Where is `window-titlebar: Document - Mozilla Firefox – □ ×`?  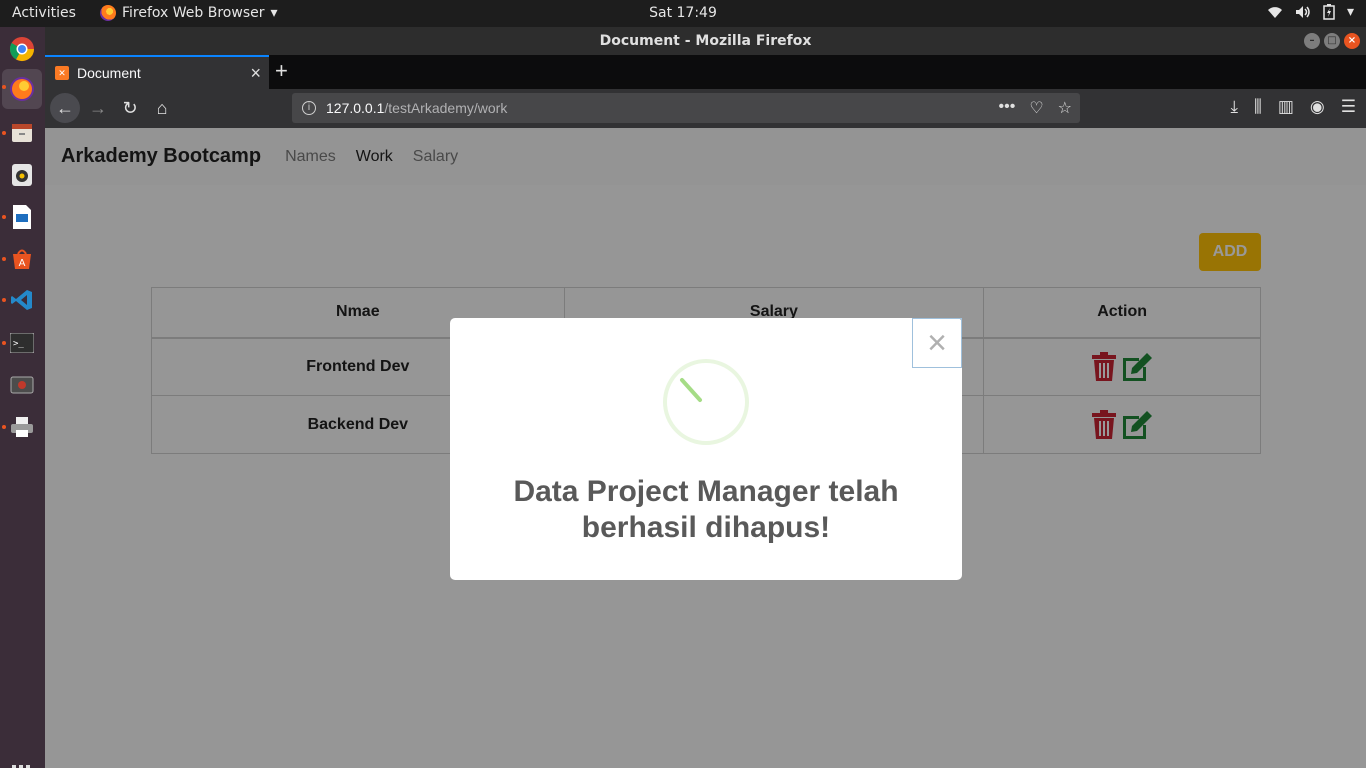
window-titlebar: Document - Mozilla Firefox – □ × is located at coordinates (705, 41).